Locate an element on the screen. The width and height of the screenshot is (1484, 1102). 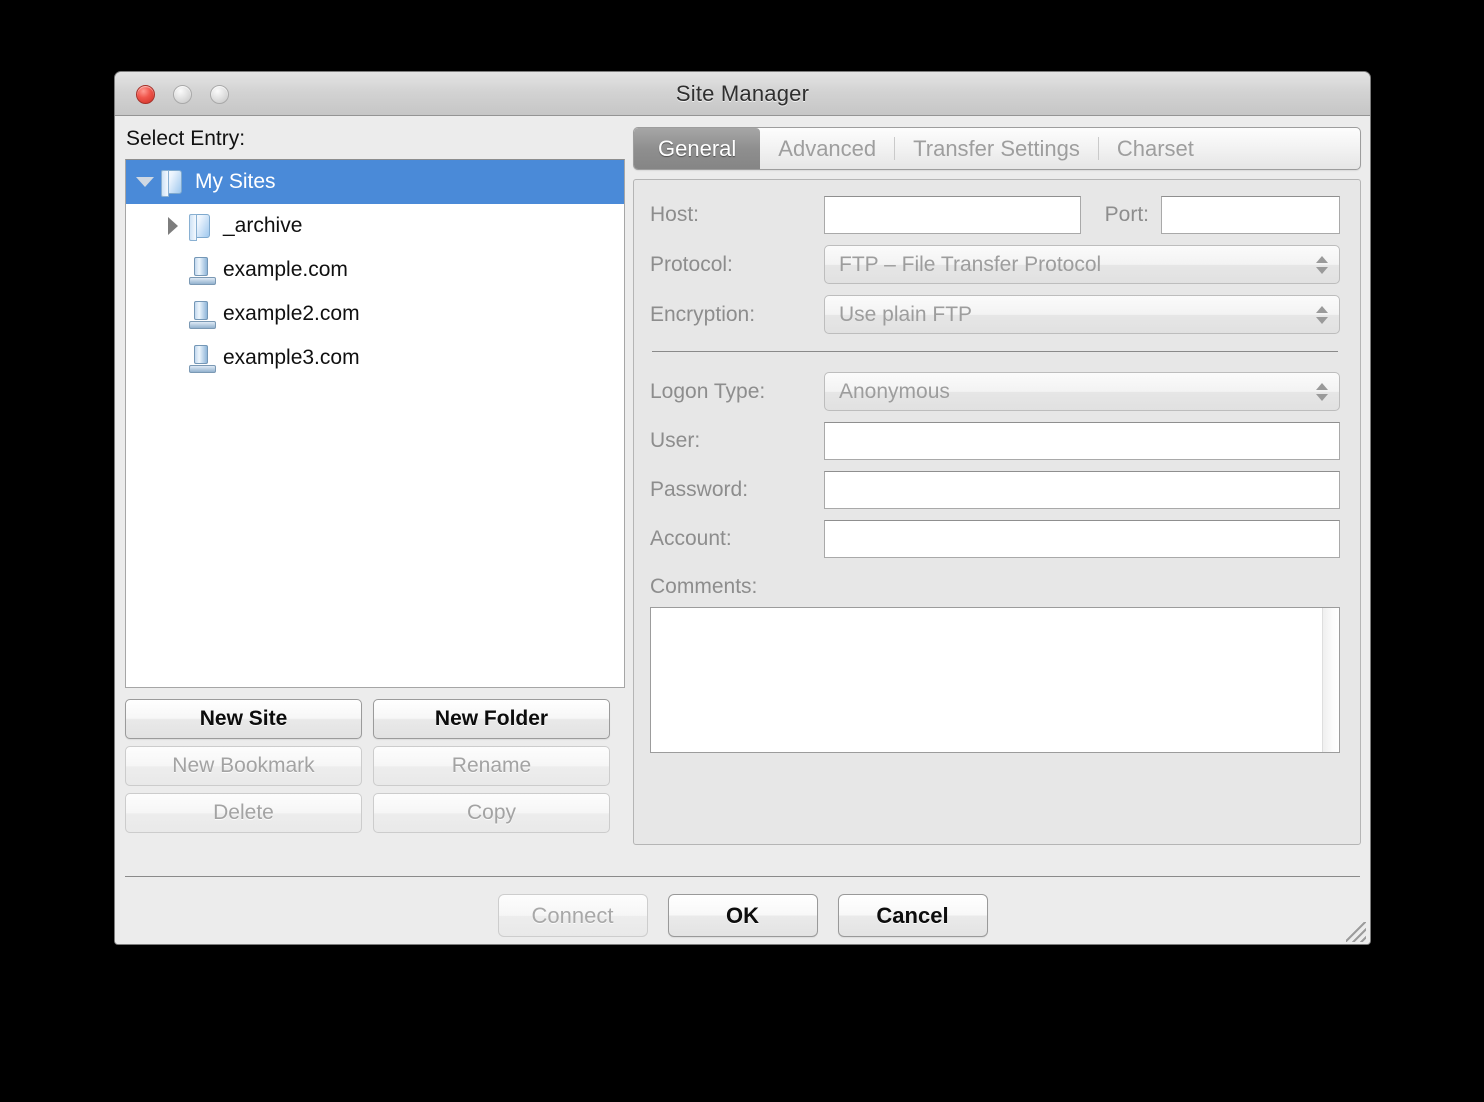
tree-item-label: example2.com is located at coordinates (291, 313).